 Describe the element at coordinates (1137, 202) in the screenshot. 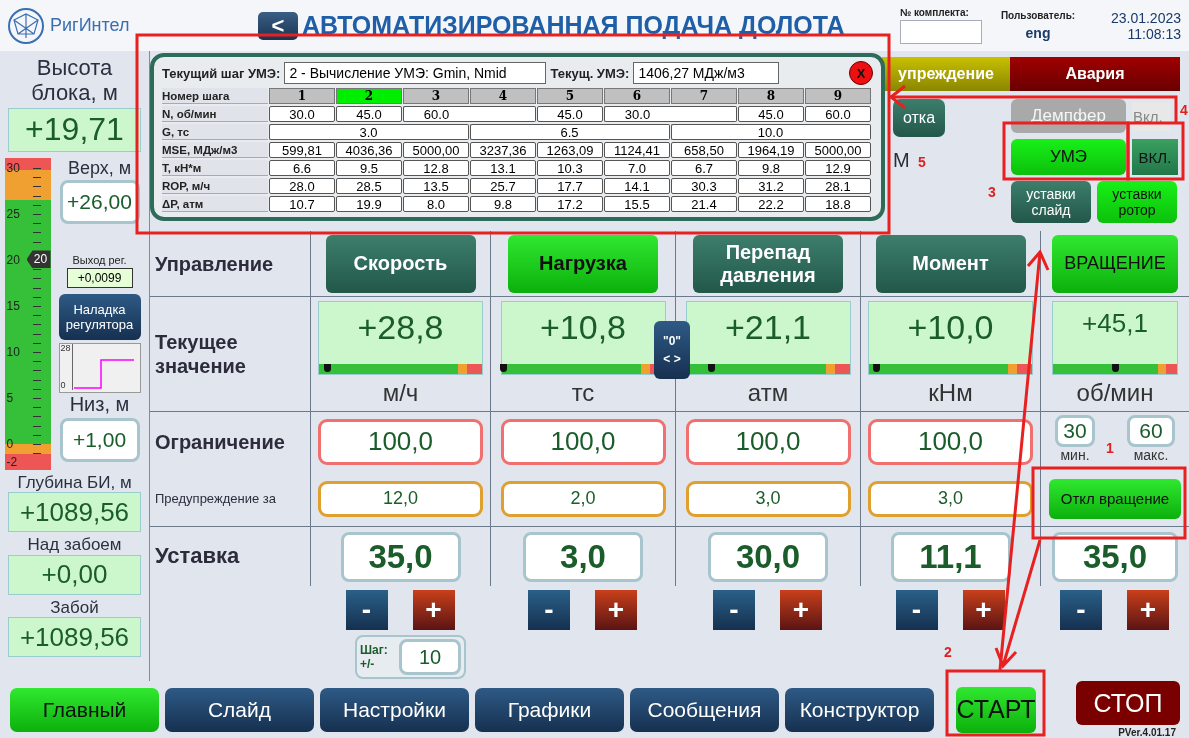

I see `setpoint-mode-button: уставки ротор` at that location.